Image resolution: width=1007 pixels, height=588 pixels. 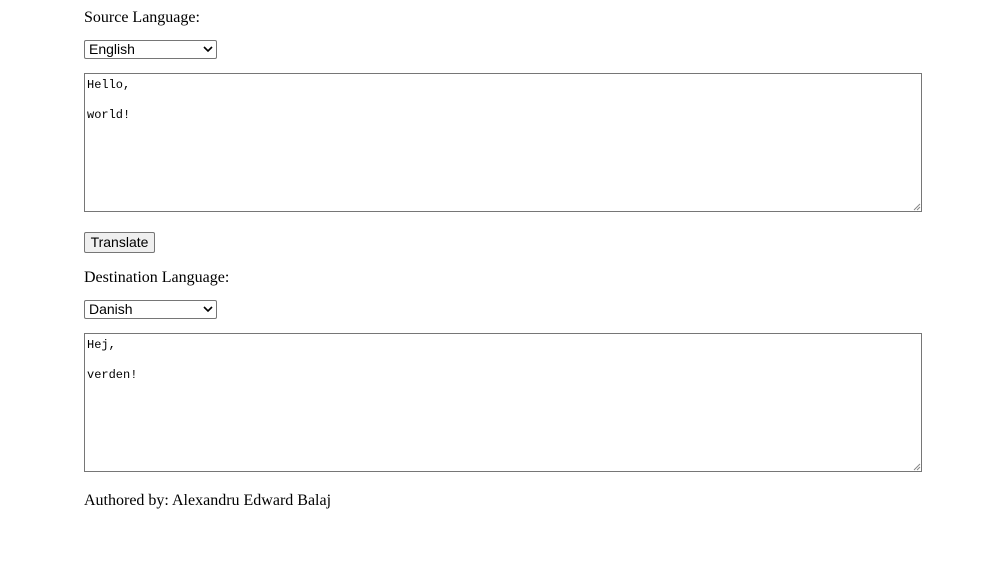 I want to click on author-credit: Authored by: Alexandru Edward Balaj, so click(x=208, y=500).